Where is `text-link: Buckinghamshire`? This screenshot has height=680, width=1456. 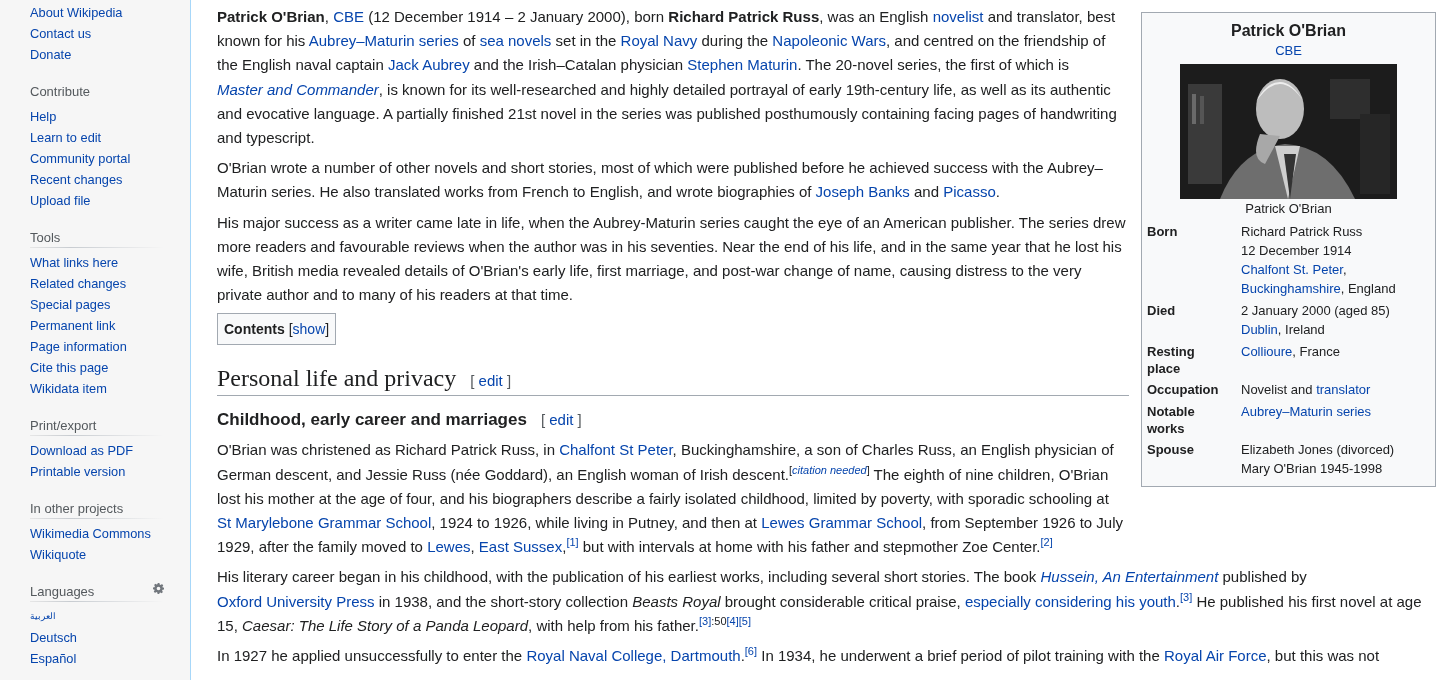 text-link: Buckinghamshire is located at coordinates (1291, 288).